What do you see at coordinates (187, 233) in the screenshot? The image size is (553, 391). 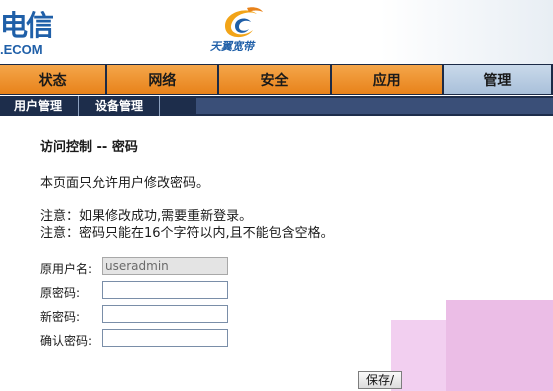 I see `note-password-rule: 注意：密码只能在16个字符以内,且不能包含空格。` at bounding box center [187, 233].